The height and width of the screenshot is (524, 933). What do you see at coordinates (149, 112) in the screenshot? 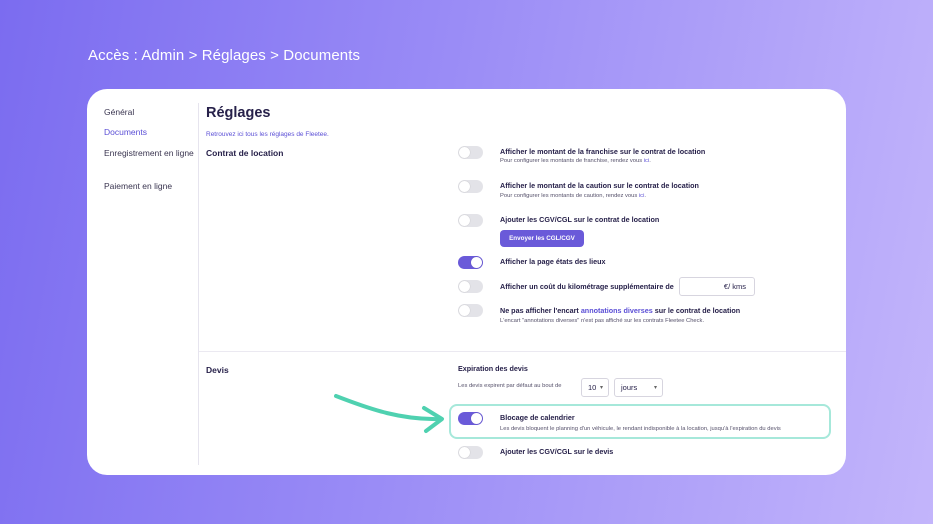
I see `sidebar-item-general: Général` at bounding box center [149, 112].